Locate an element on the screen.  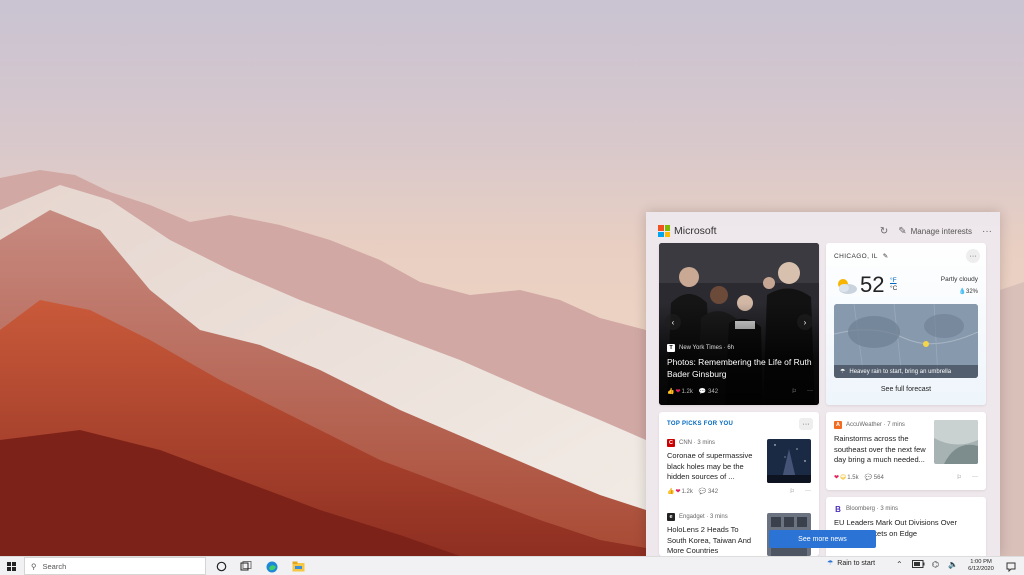
engadget-source: e Engadget · 3 mins is located at coordinates (697, 517).